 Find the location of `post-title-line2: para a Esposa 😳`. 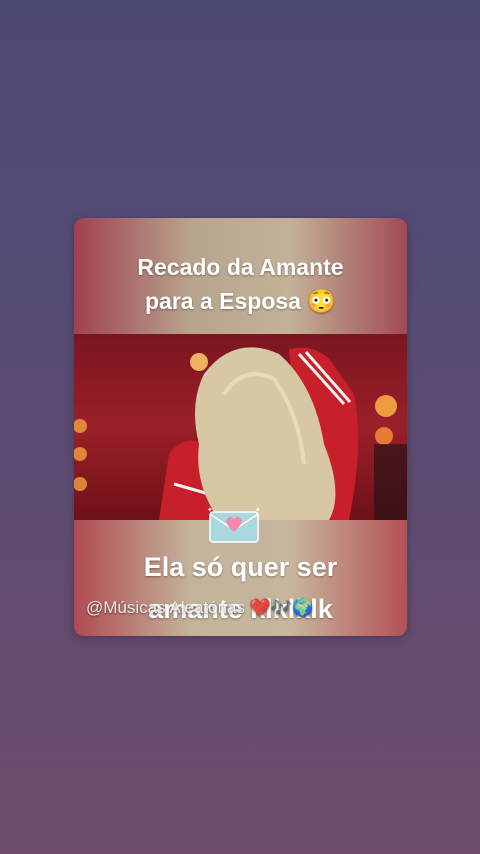

post-title-line2: para a Esposa 😳 is located at coordinates (240, 301).